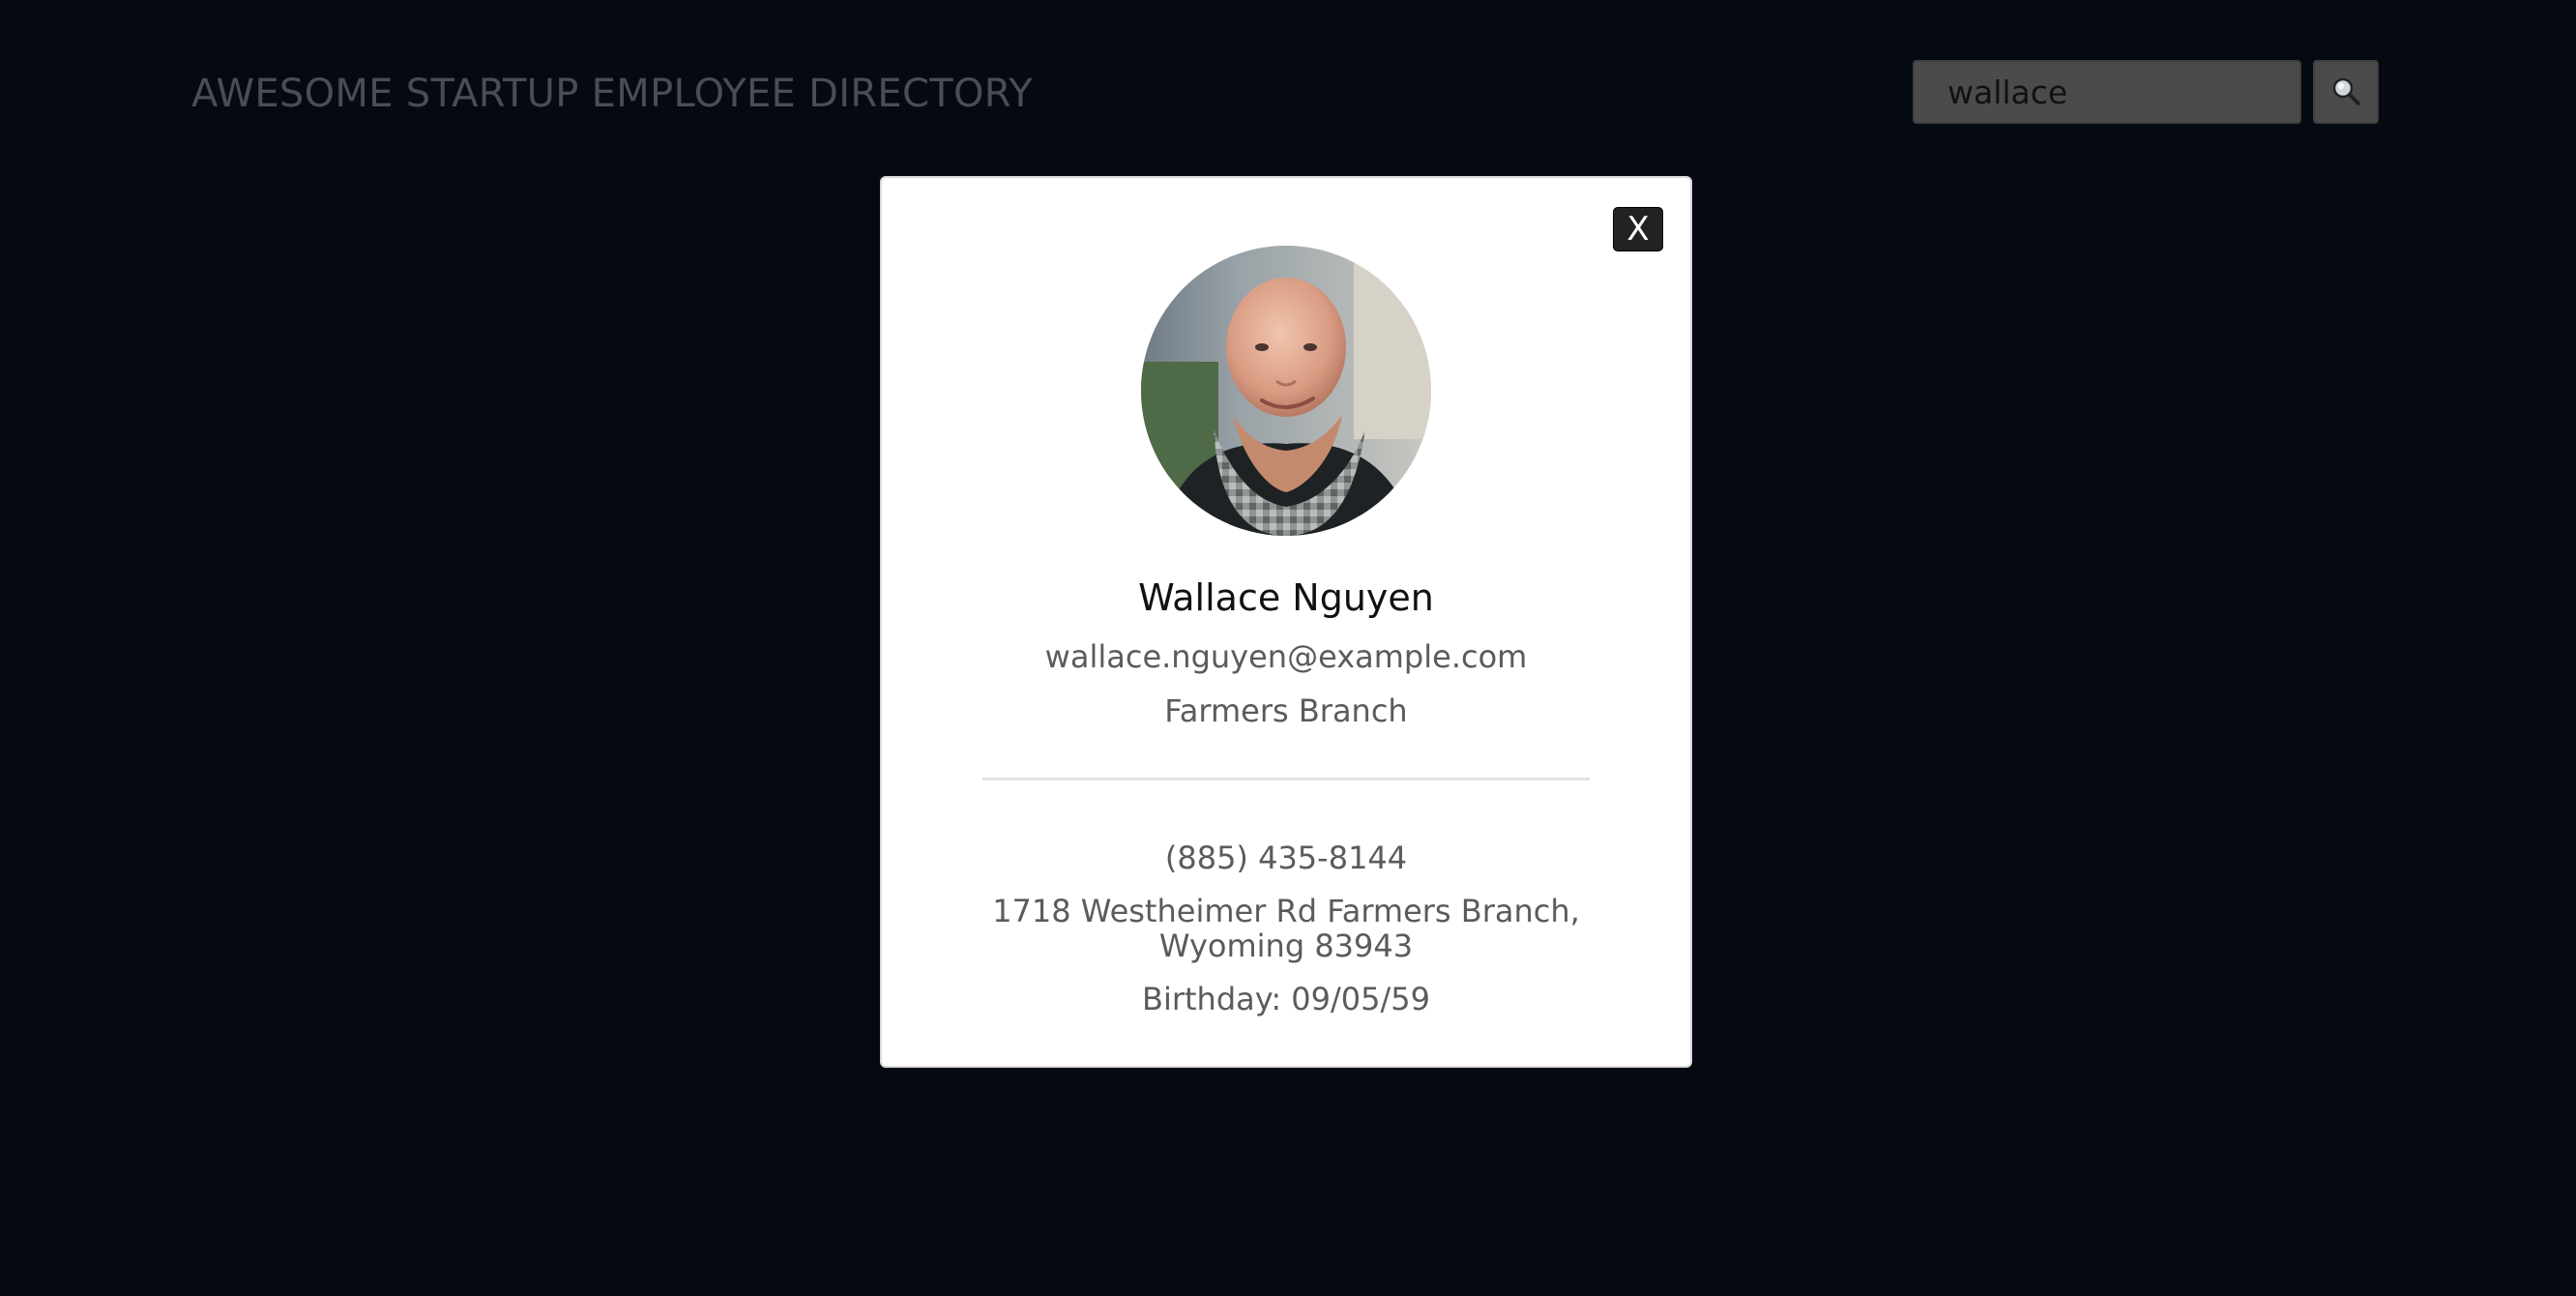 The height and width of the screenshot is (1296, 2576). I want to click on employee-phone: (885) 435-8144, so click(1286, 857).